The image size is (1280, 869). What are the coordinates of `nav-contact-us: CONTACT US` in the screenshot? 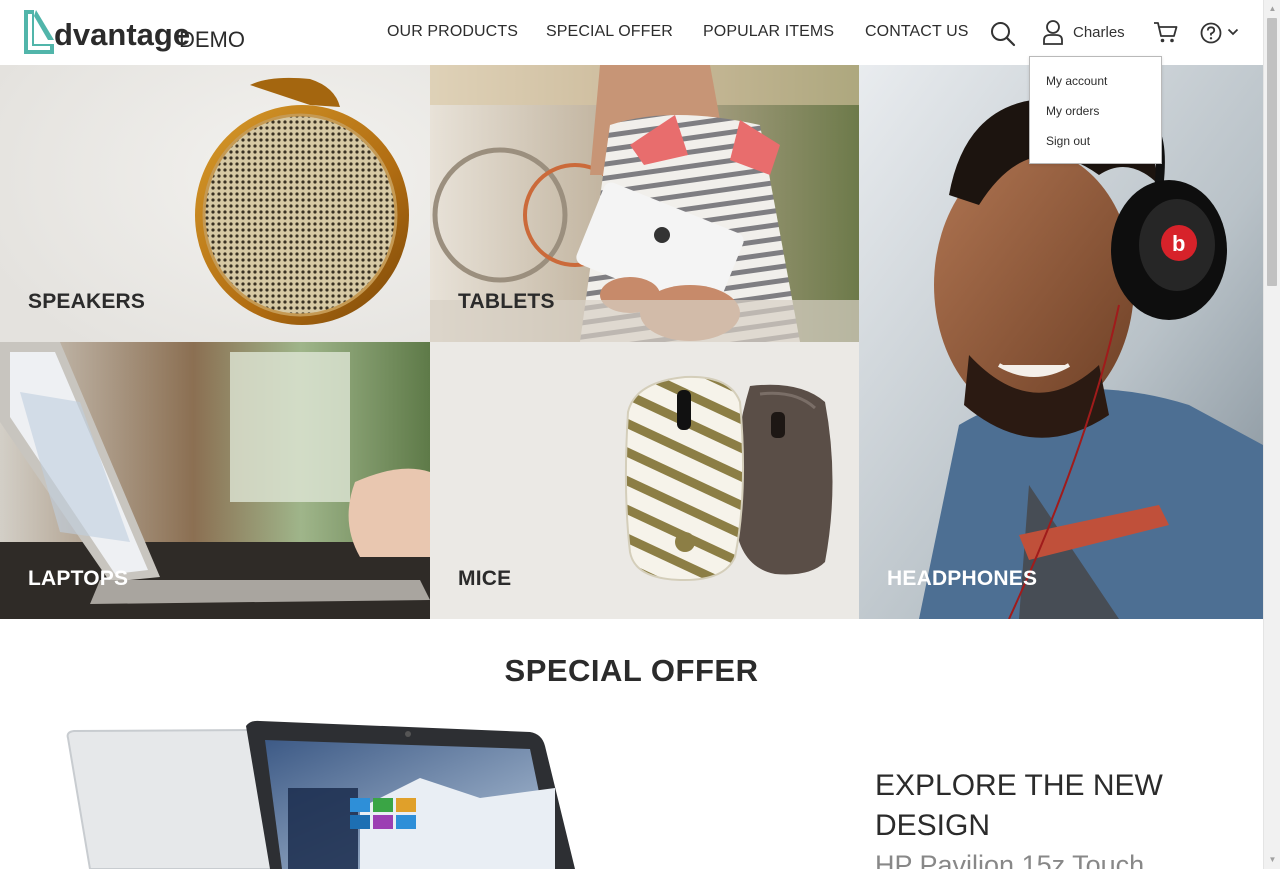 It's located at (917, 32).